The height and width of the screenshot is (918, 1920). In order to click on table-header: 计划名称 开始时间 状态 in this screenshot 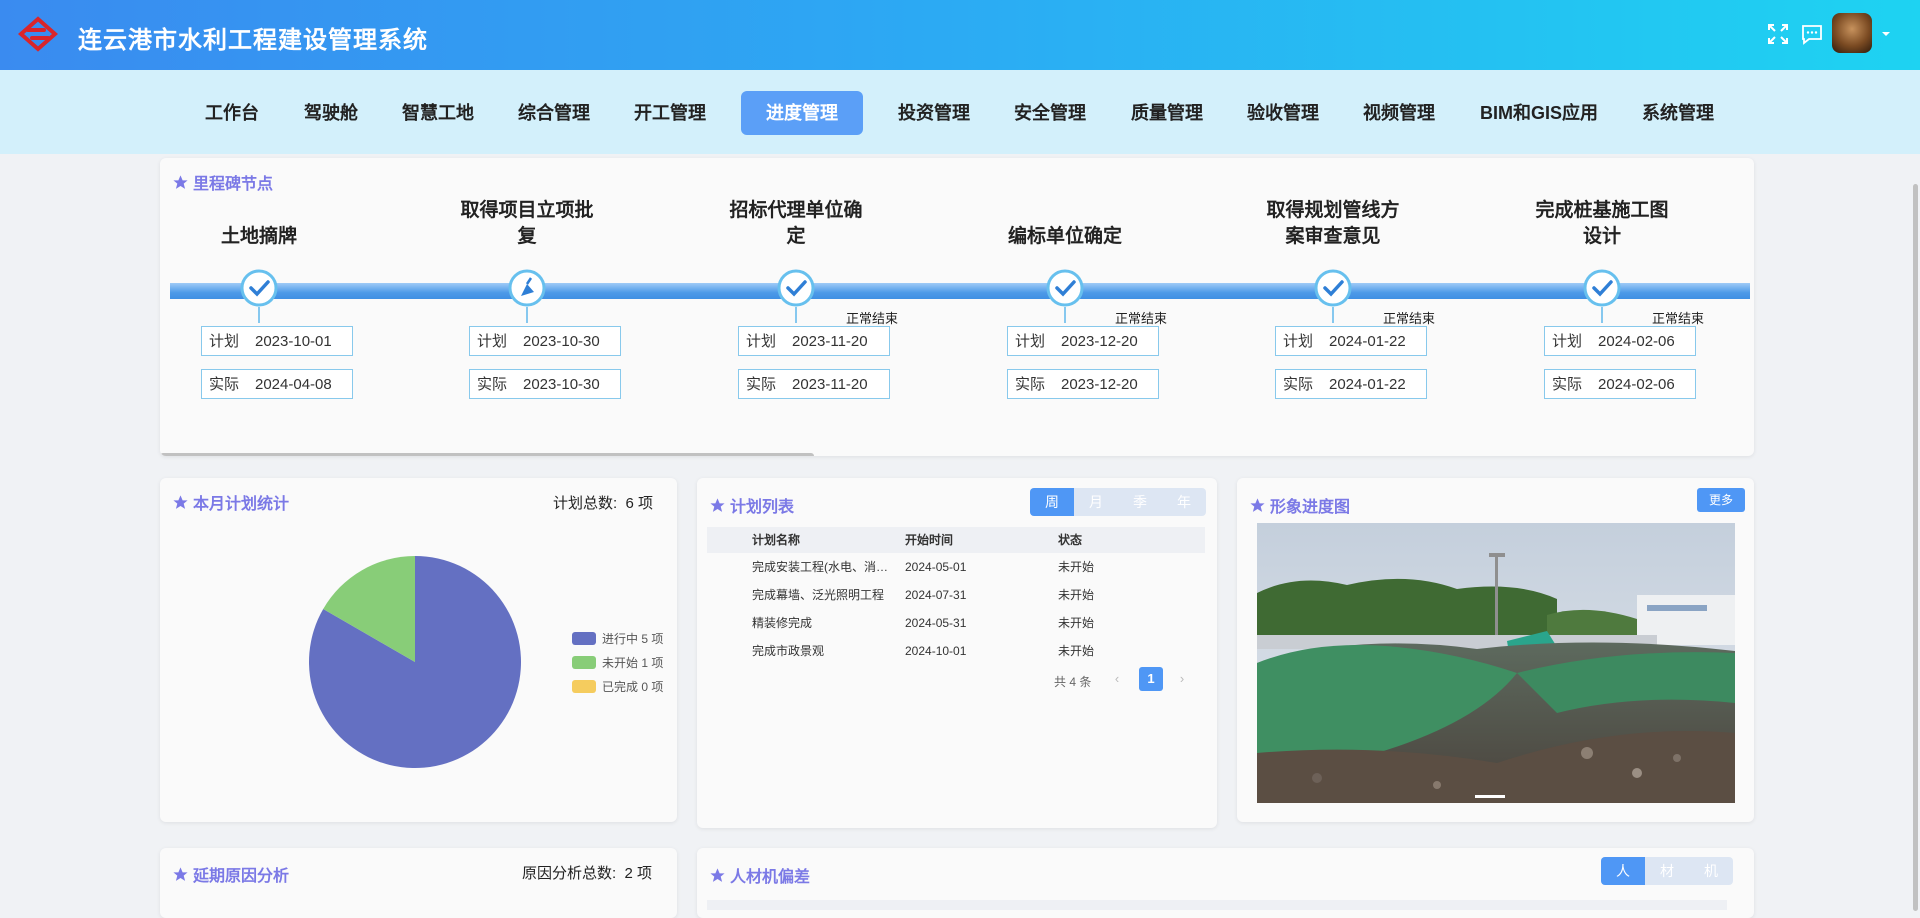, I will do `click(956, 540)`.